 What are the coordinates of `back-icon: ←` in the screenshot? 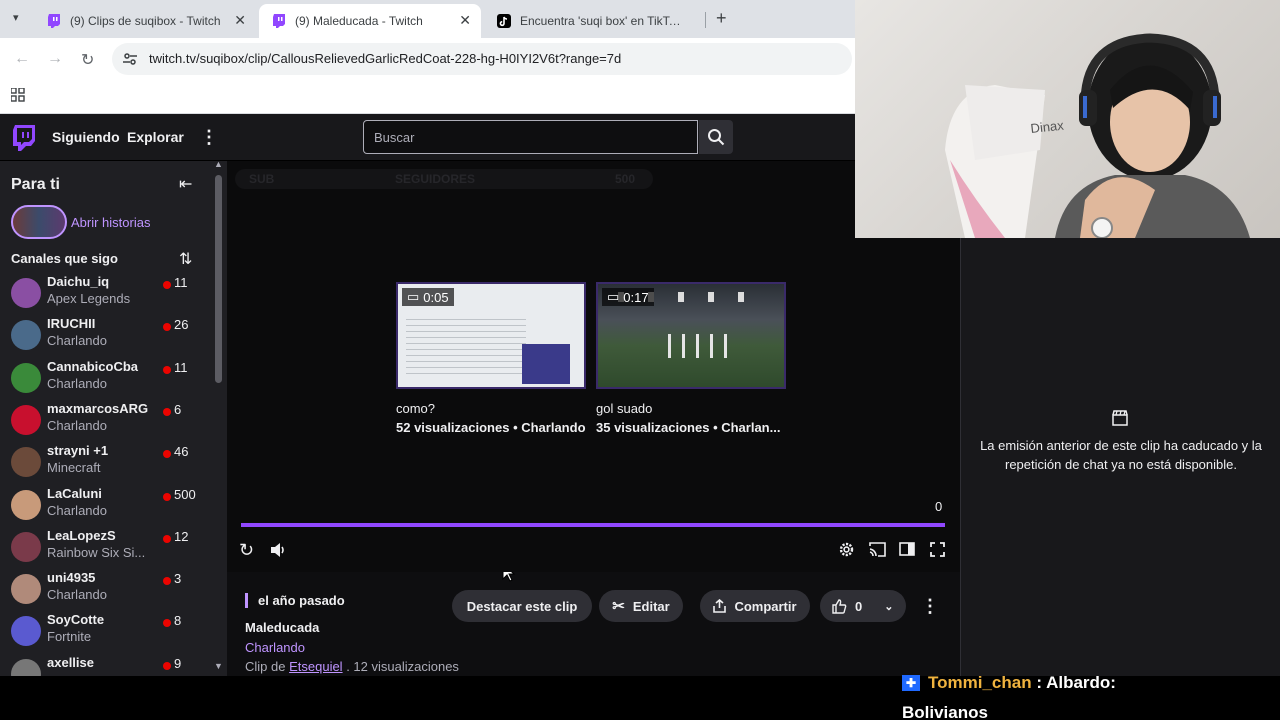 It's located at (22, 59).